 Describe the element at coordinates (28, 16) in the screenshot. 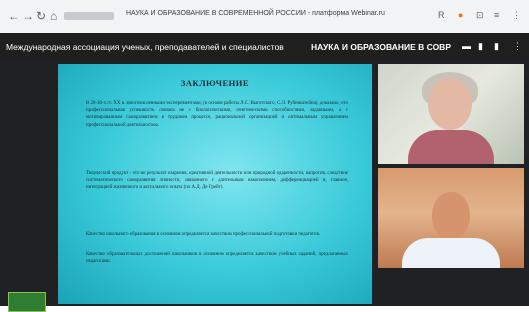

I see `forward-icon: →` at that location.